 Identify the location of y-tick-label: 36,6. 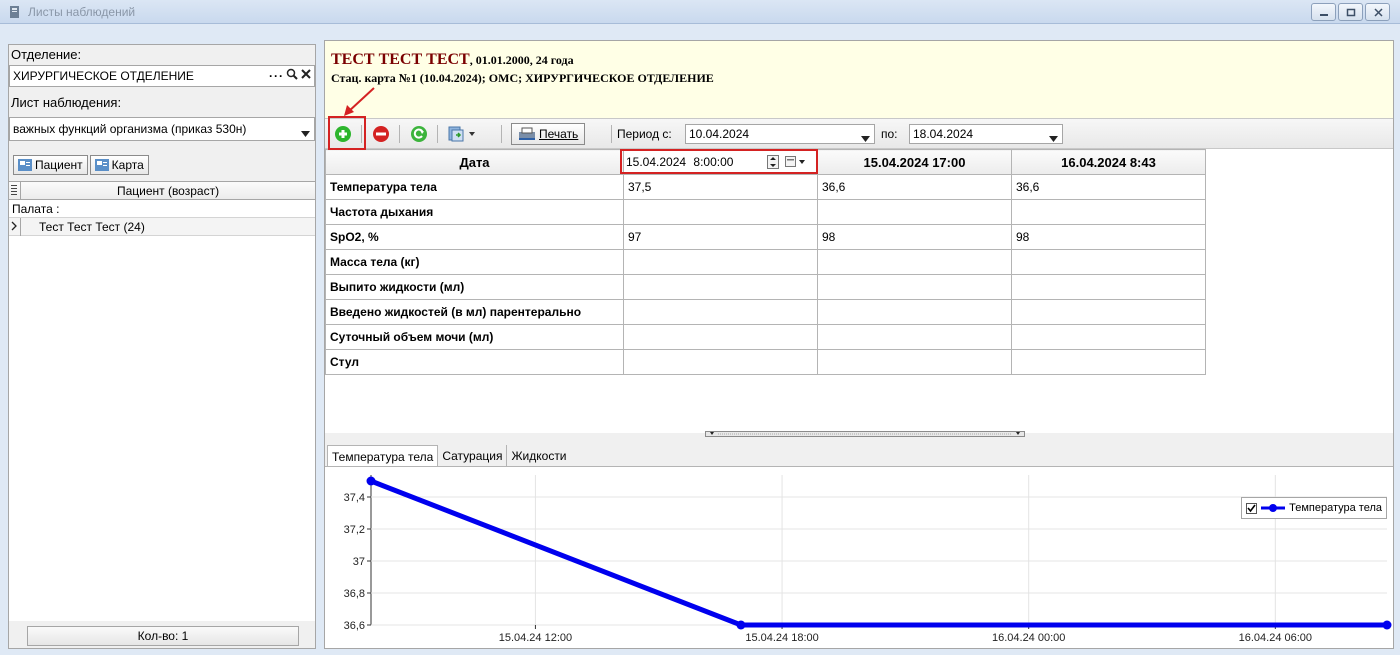
(354, 626).